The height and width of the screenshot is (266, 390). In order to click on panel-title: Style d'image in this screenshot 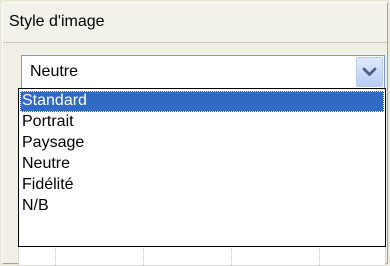, I will do `click(57, 21)`.